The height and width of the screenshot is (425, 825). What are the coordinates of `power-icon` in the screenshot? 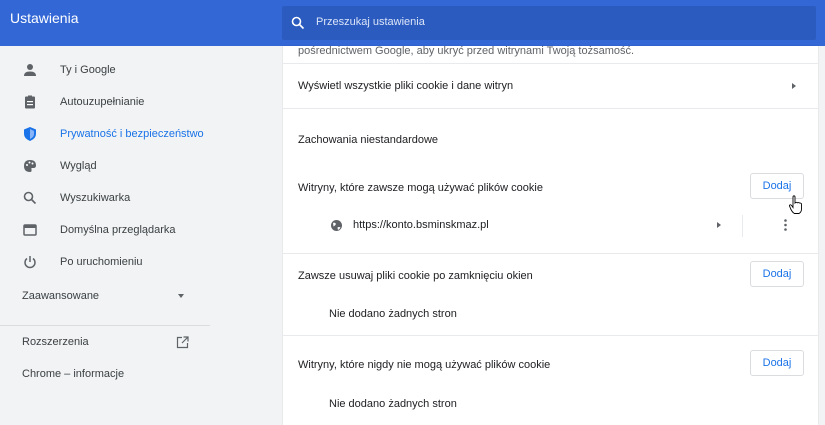 It's located at (30, 262).